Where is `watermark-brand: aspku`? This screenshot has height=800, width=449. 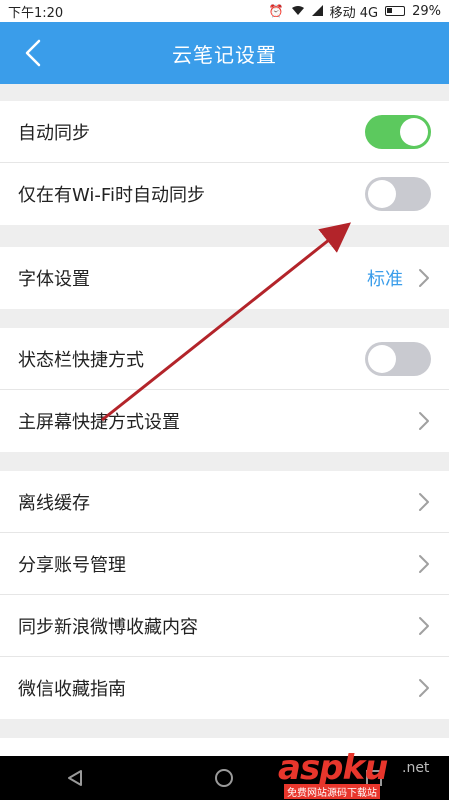
watermark-brand: aspku is located at coordinates (333, 768).